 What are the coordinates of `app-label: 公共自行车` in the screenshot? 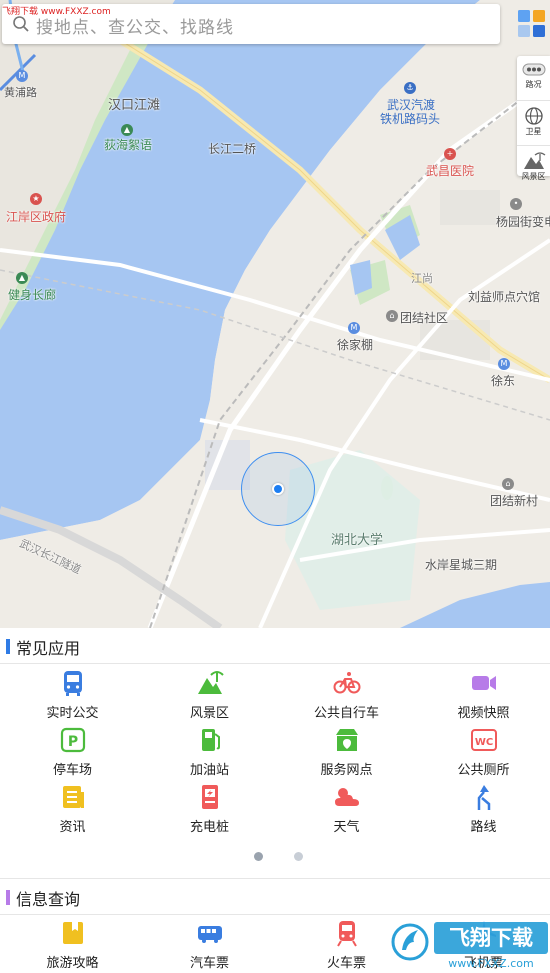 It's located at (346, 713).